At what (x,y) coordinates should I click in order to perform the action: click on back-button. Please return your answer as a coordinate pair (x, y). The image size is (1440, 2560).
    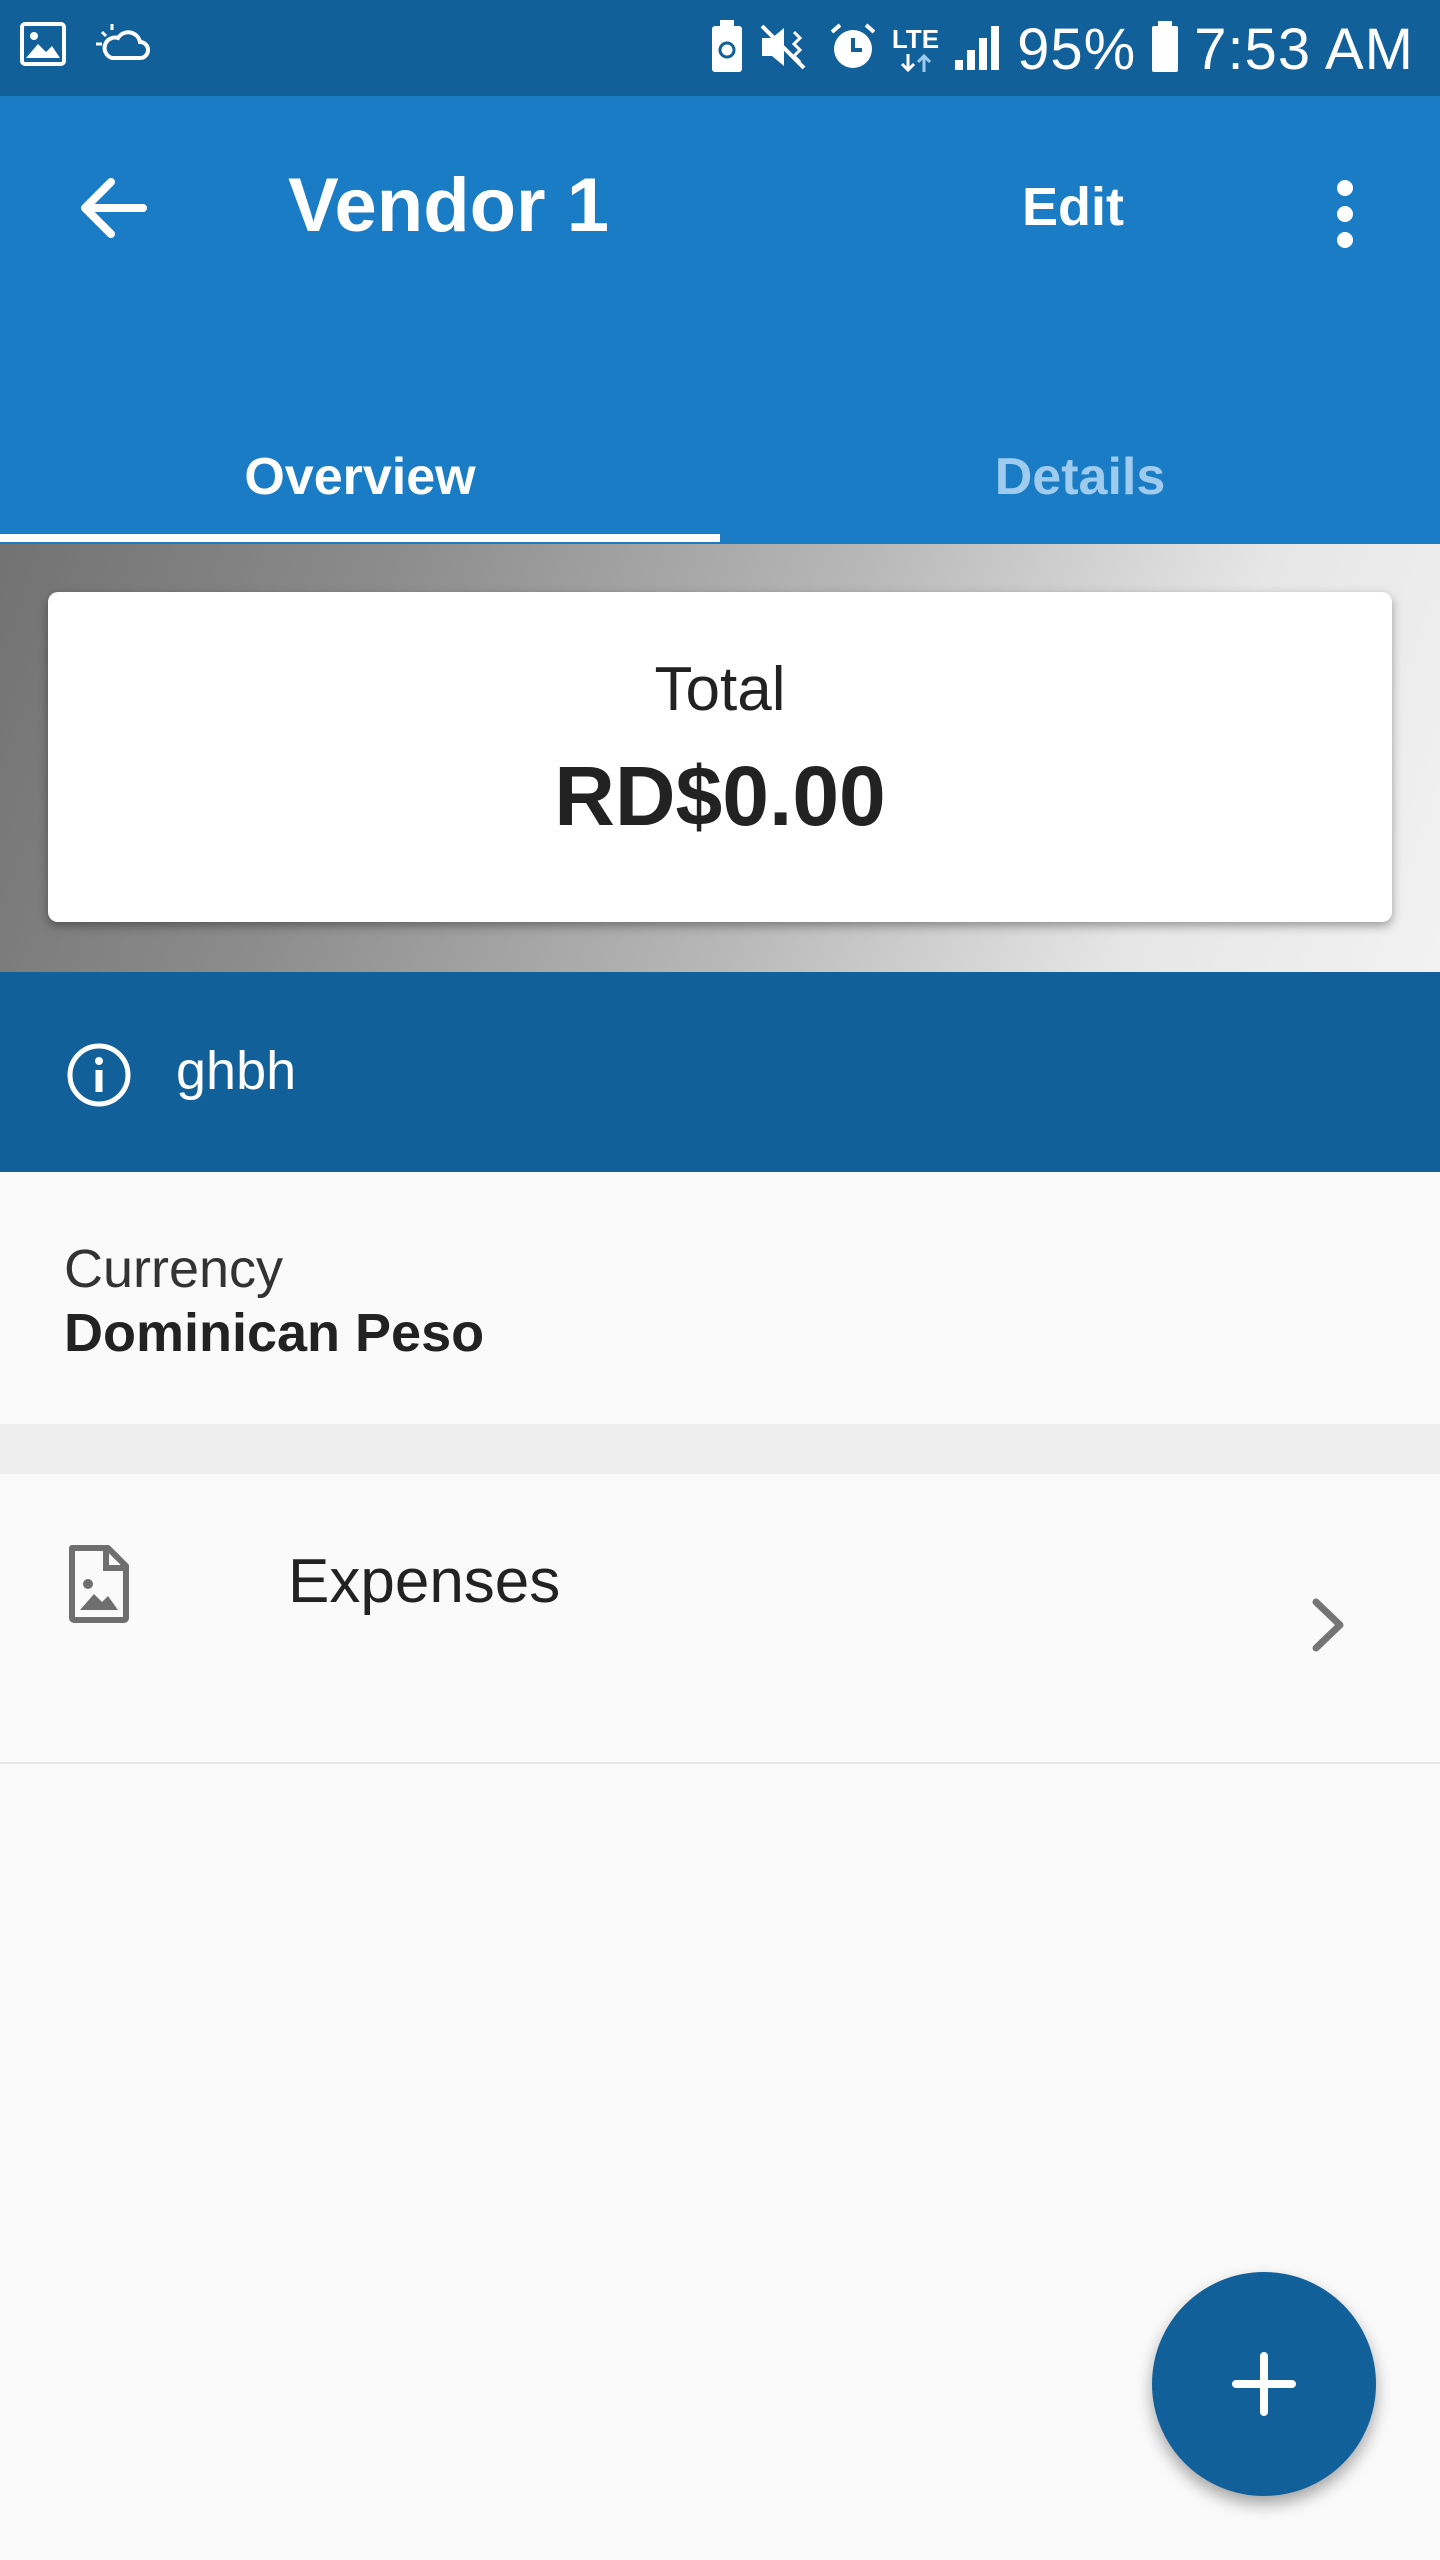
    Looking at the image, I should click on (112, 208).